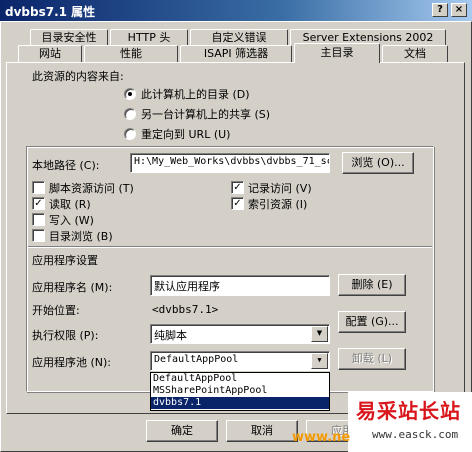 This screenshot has height=452, width=472. I want to click on execute-permissions-label: 执行权限 (P):, so click(65, 335).